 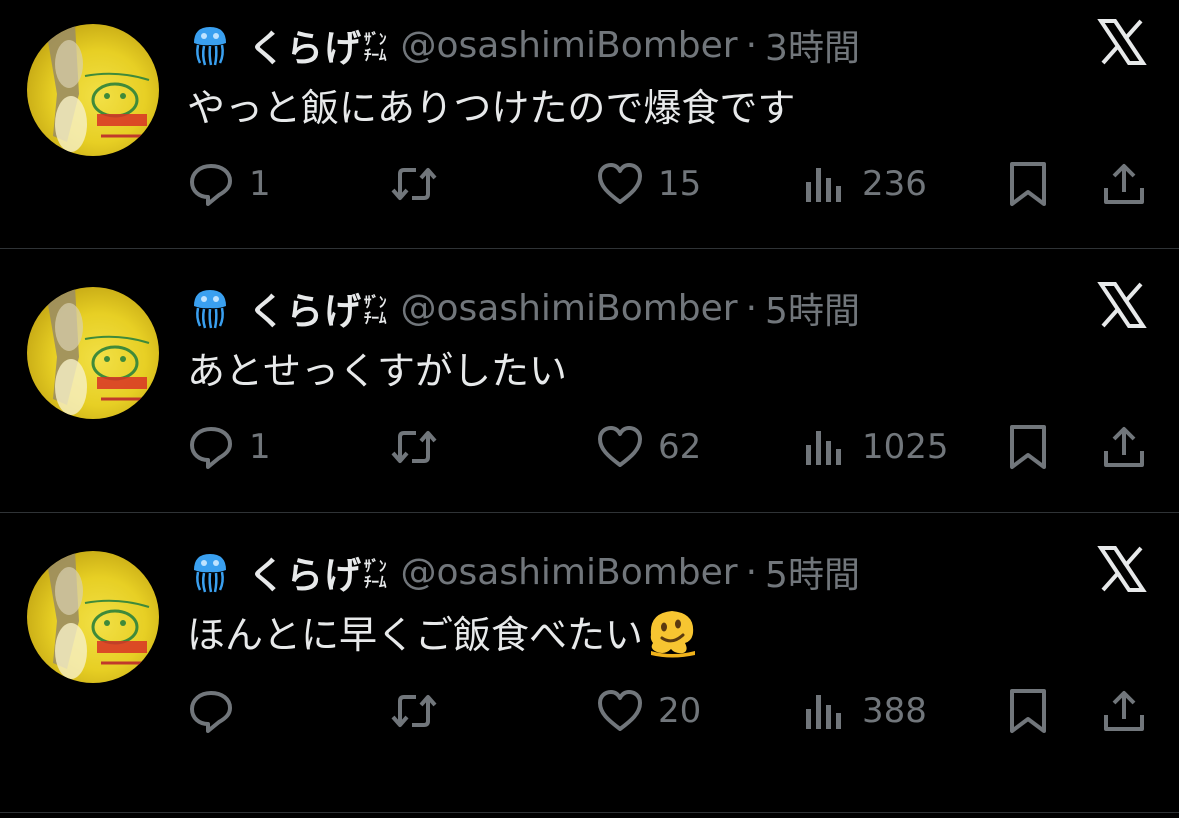 I want to click on reply-button, so click(x=218, y=711).